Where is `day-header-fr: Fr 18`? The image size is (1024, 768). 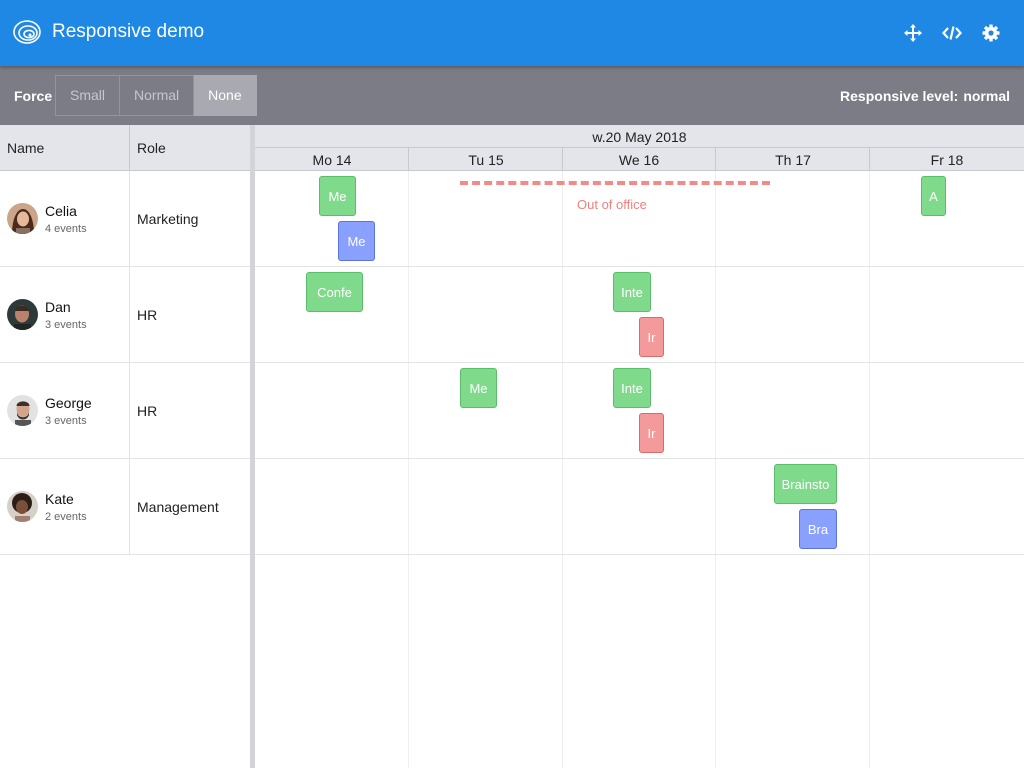 day-header-fr: Fr 18 is located at coordinates (947, 160).